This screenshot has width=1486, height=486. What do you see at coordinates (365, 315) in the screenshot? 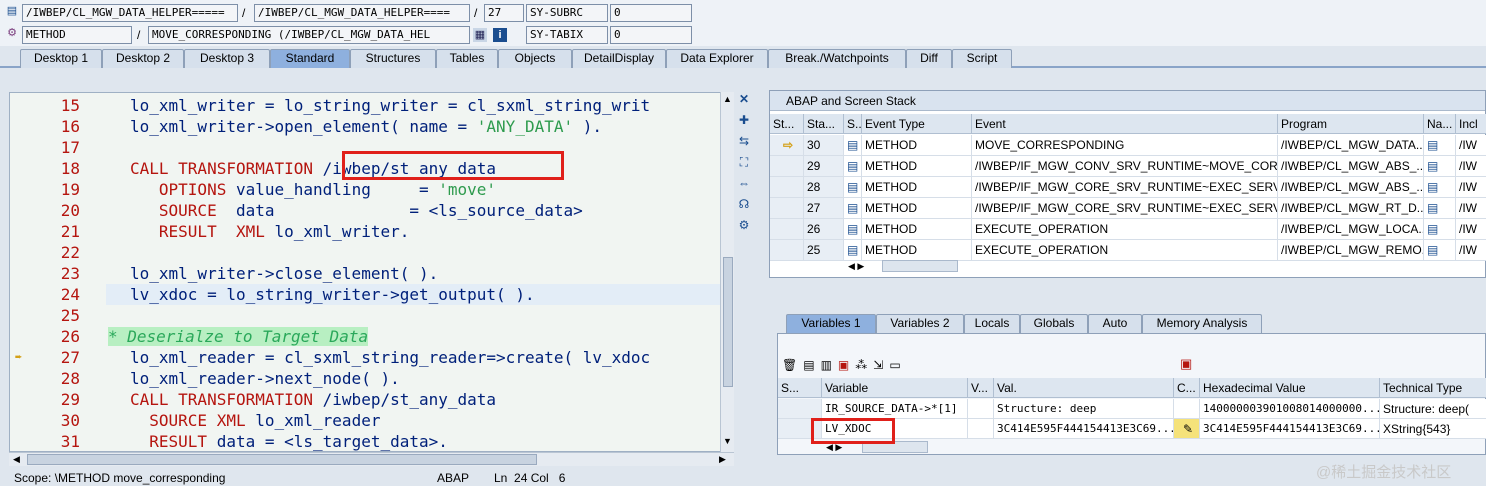
I see `code-line: 25` at bounding box center [365, 315].